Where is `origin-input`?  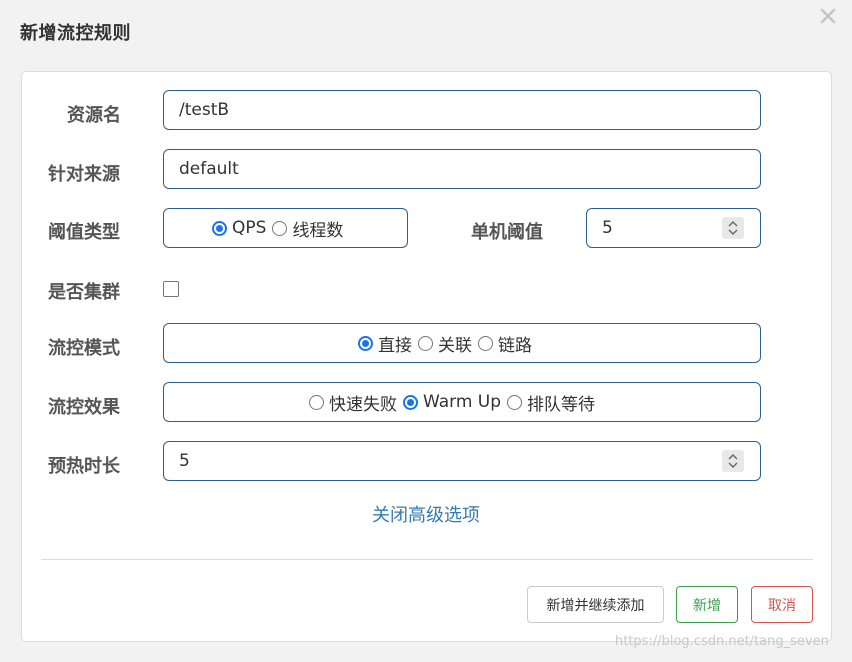
origin-input is located at coordinates (462, 169).